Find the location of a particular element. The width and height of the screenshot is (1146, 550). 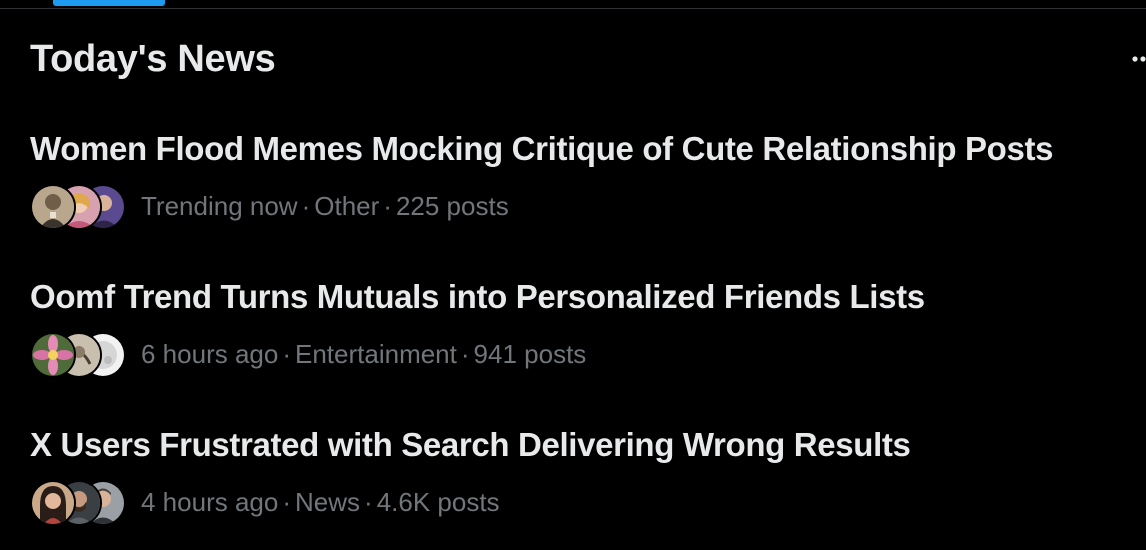

news-category: News is located at coordinates (328, 502).